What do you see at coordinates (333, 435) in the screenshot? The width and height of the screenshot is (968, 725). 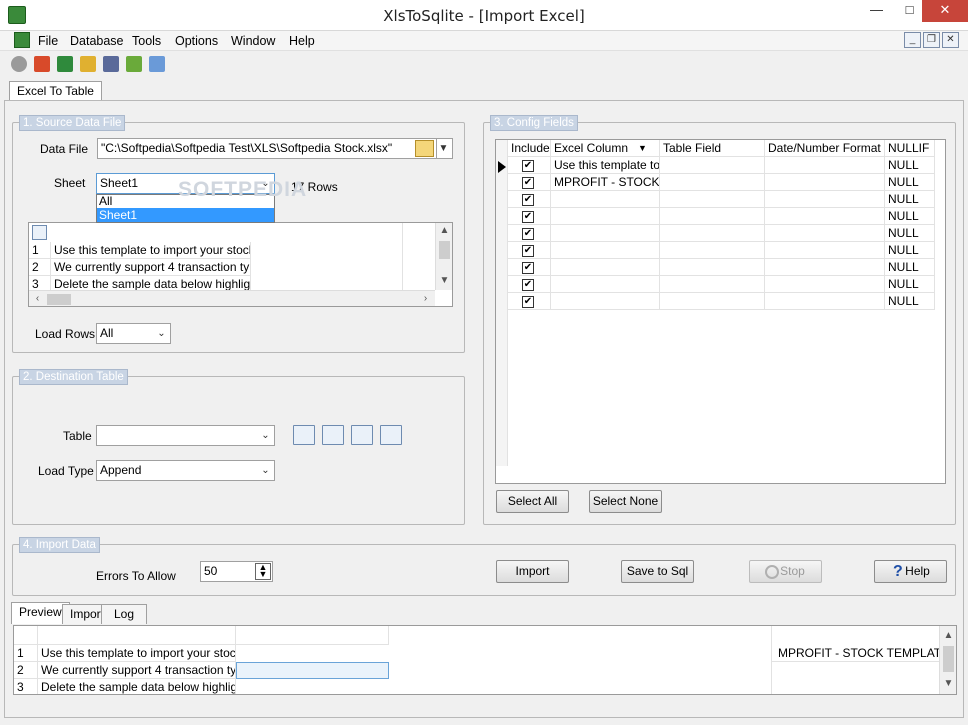 I see `refresh-table-icon` at bounding box center [333, 435].